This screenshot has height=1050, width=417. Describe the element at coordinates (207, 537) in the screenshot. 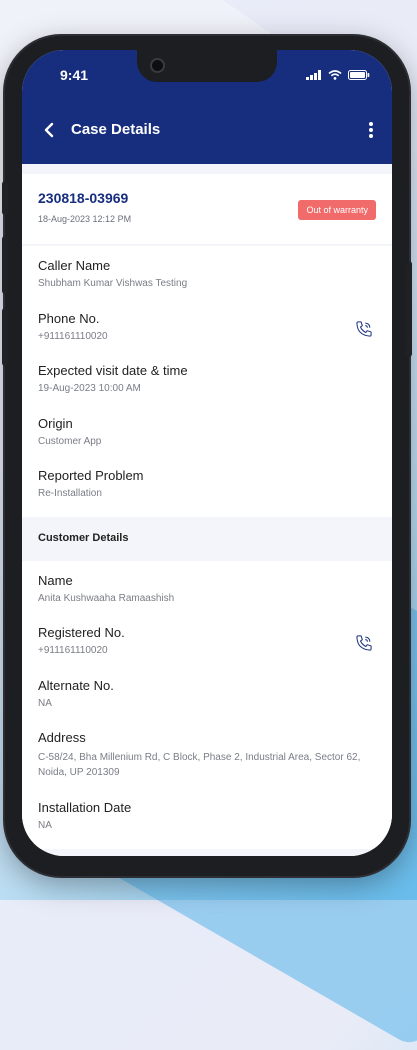

I see `customer-details-header: Customer Details` at that location.